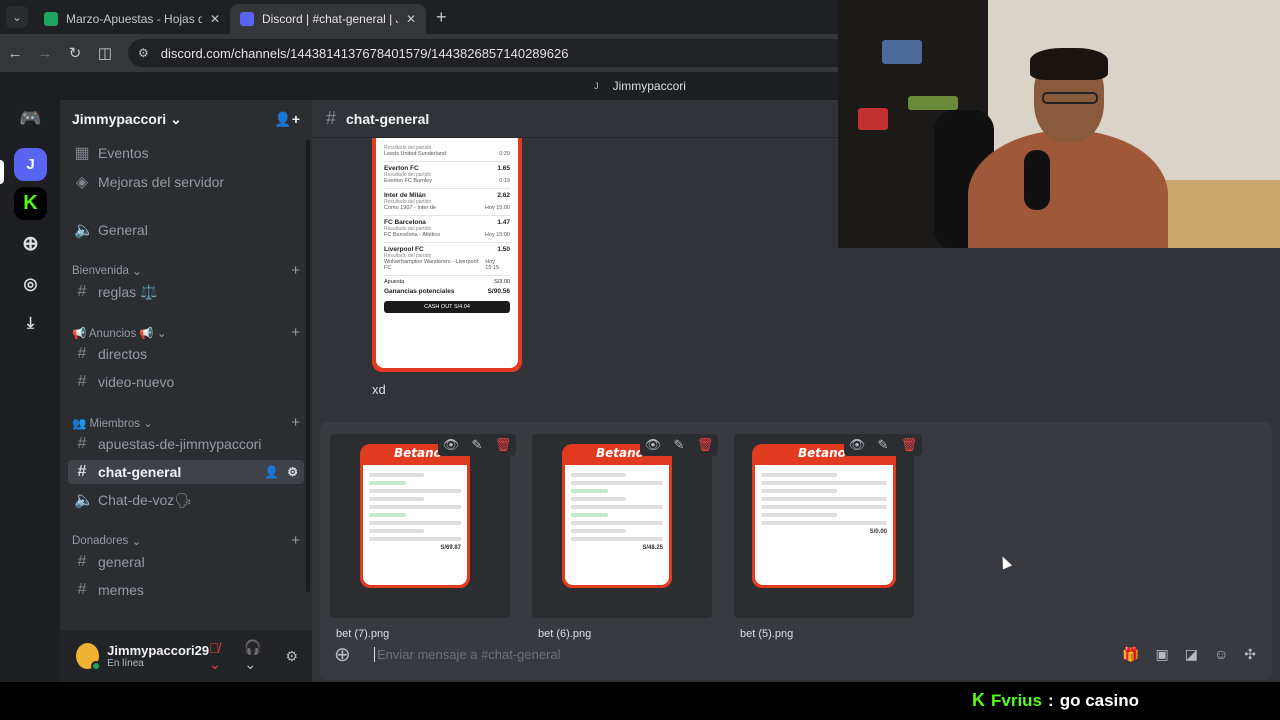  I want to click on headphones-icon: 🎧 ⌄, so click(257, 656).